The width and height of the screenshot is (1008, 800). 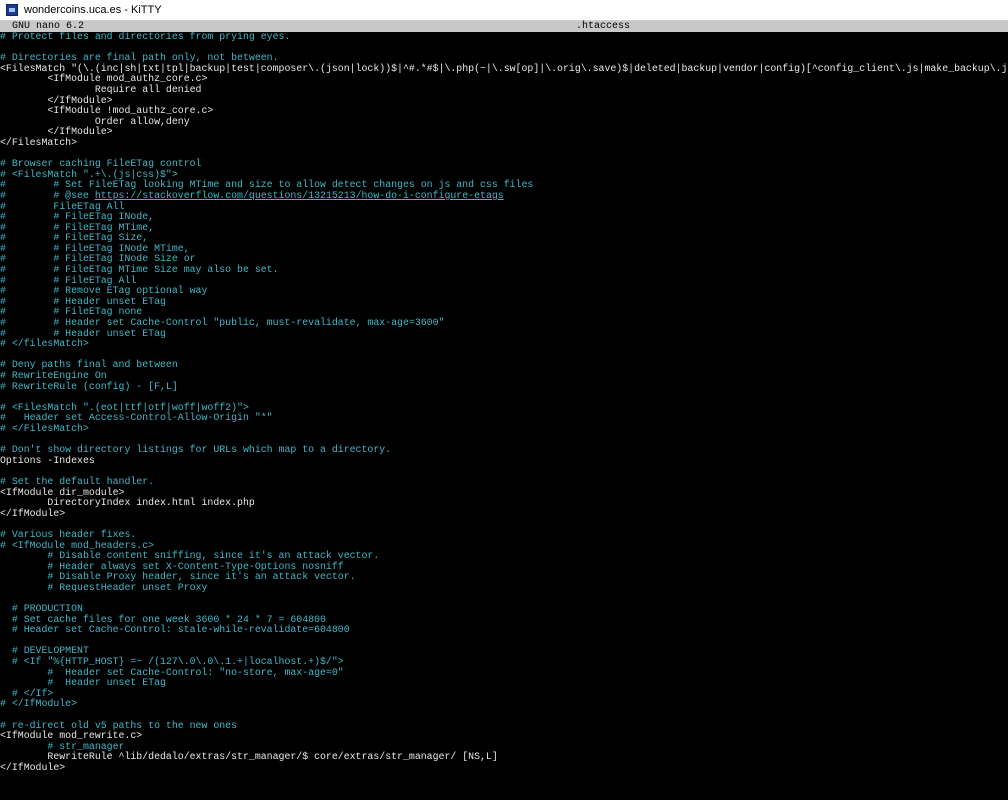 What do you see at coordinates (504, 704) in the screenshot?
I see `editor-line: # </IfModule>` at bounding box center [504, 704].